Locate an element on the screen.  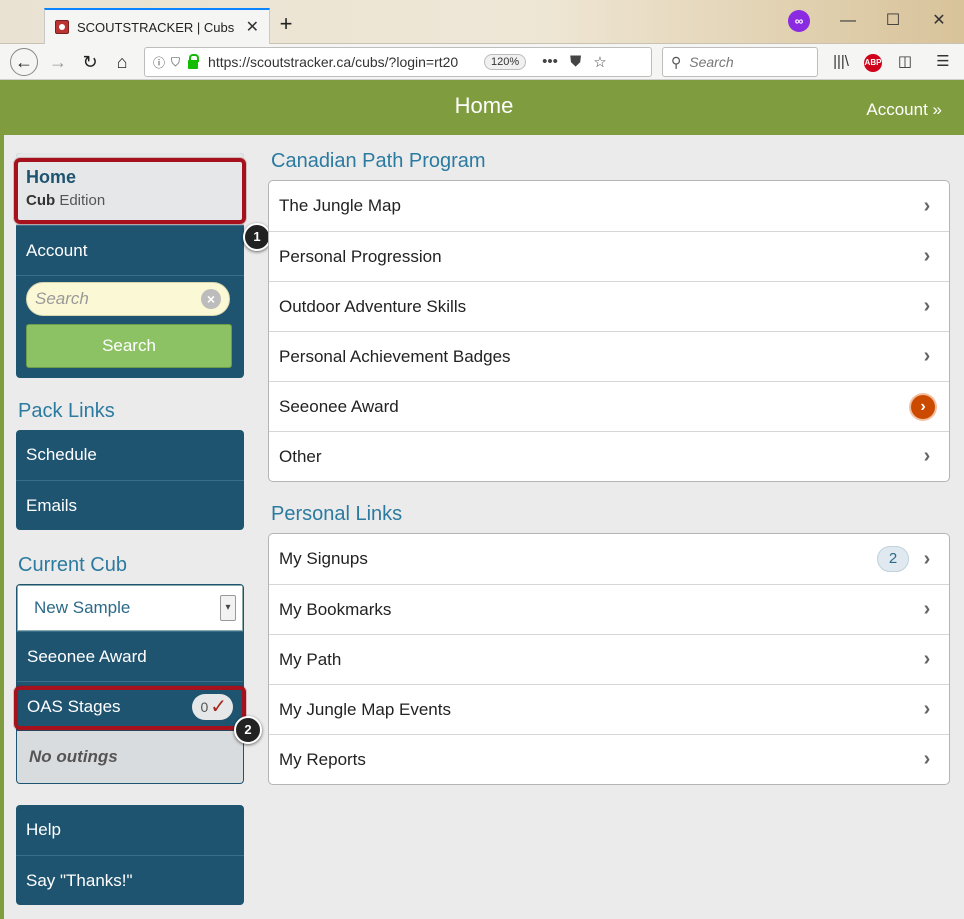
personal-links-heading: Personal Links is located at coordinates (337, 514).